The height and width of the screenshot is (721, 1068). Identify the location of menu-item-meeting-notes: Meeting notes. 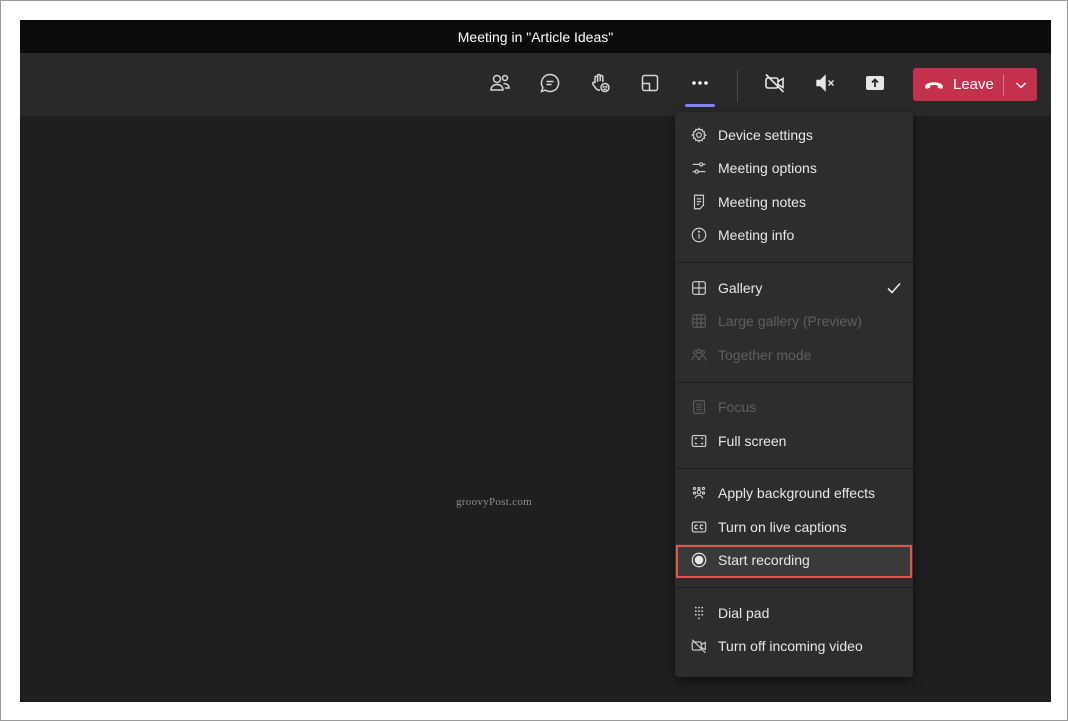
(794, 202).